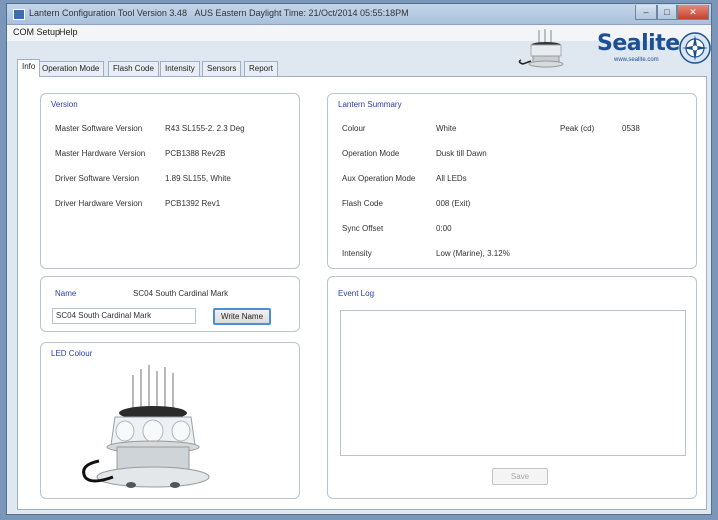 The width and height of the screenshot is (718, 520). What do you see at coordinates (99, 203) in the screenshot?
I see `driver-hardware-label: Driver Hardware Version` at bounding box center [99, 203].